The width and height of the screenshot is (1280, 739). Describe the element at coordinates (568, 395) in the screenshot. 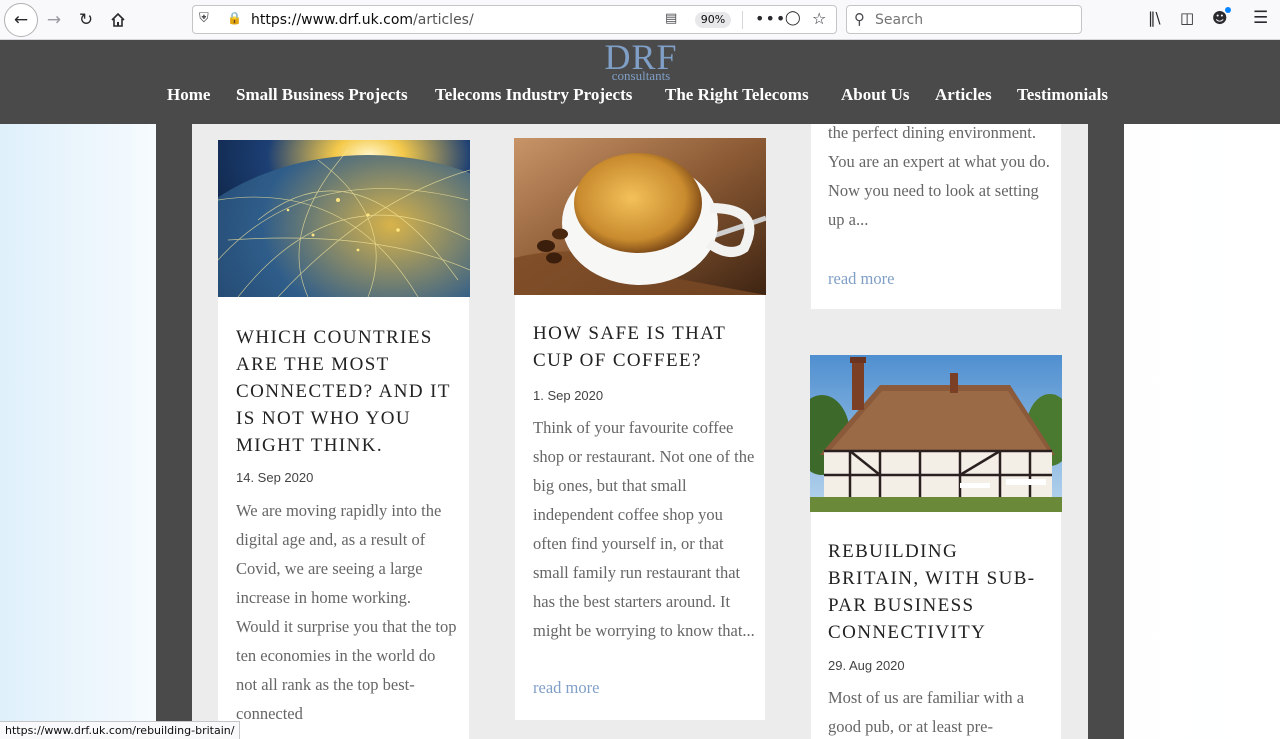

I see `article-date: 1. Sep 2020` at that location.